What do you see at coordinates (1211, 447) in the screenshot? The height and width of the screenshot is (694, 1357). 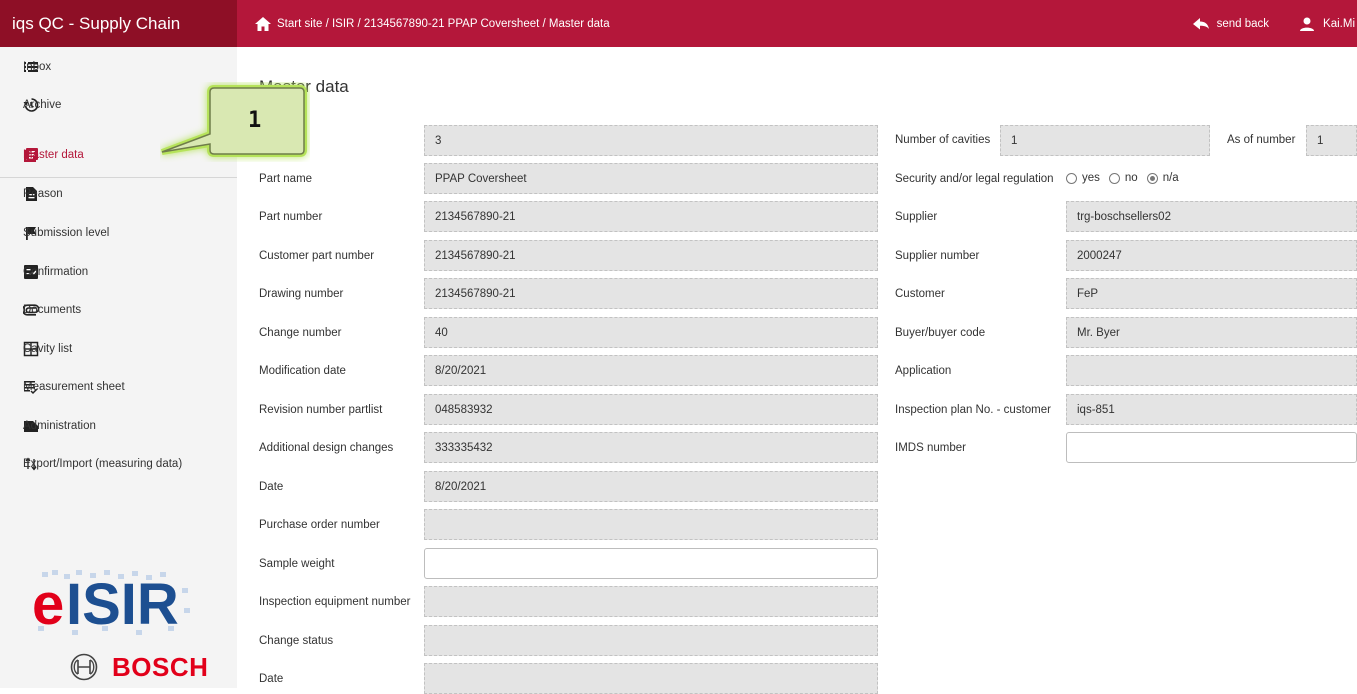 I see `imds-number-input` at bounding box center [1211, 447].